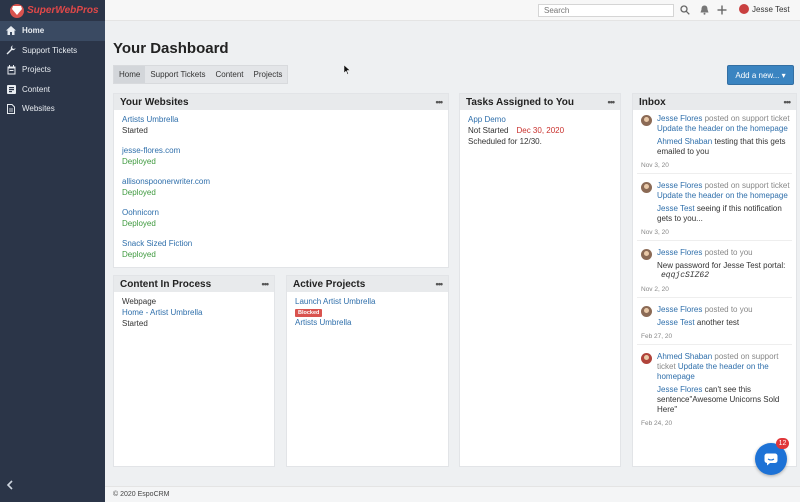 This screenshot has height=502, width=800. I want to click on bell-icon, so click(704, 10).